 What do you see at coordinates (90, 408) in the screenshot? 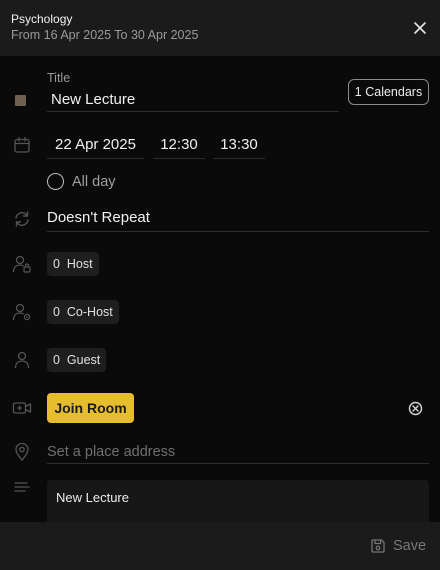
I see `join-room-button: Join Room` at bounding box center [90, 408].